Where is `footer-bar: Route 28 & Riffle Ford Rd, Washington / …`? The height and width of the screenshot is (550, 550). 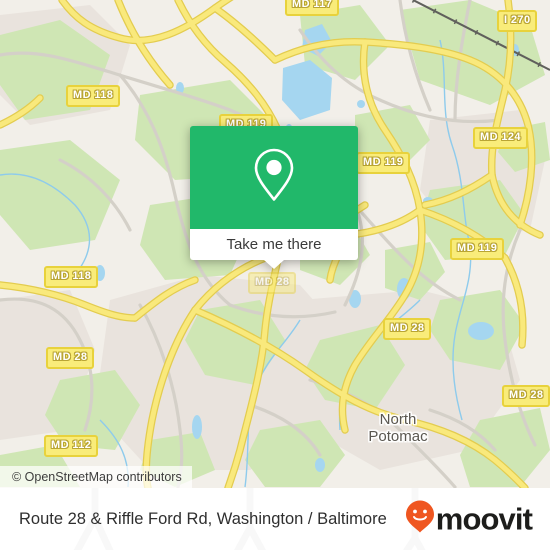 footer-bar: Route 28 & Riffle Ford Rd, Washington / … is located at coordinates (275, 519).